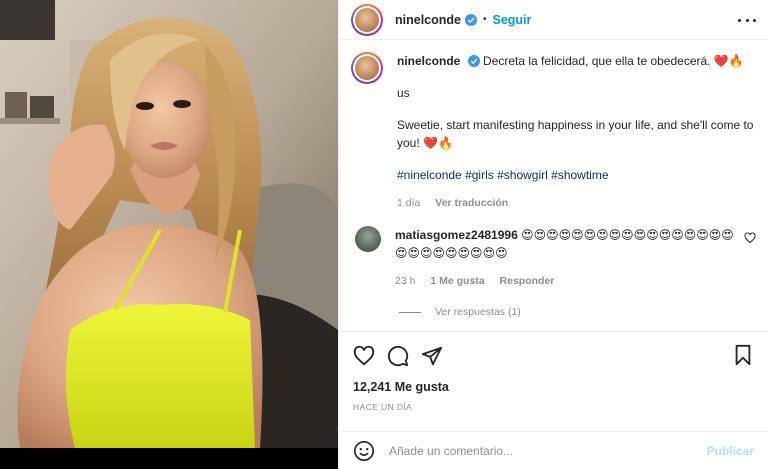 Image resolution: width=768 pixels, height=469 pixels. I want to click on caption-time: 1 día, so click(409, 203).